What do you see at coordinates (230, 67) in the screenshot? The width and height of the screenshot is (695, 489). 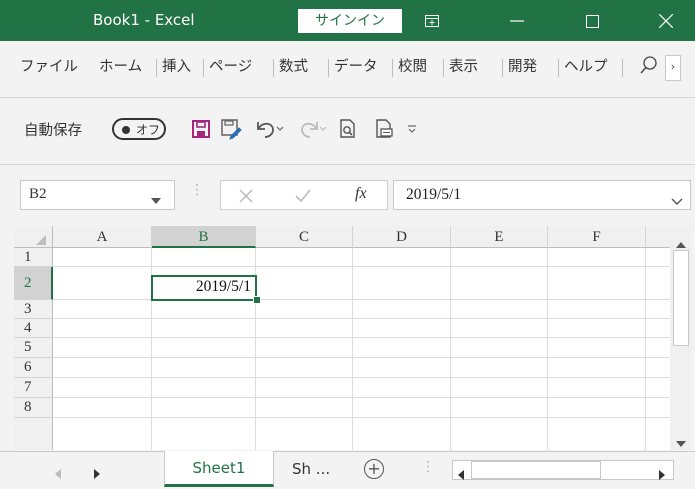 I see `tab-page-layout: ページ` at bounding box center [230, 67].